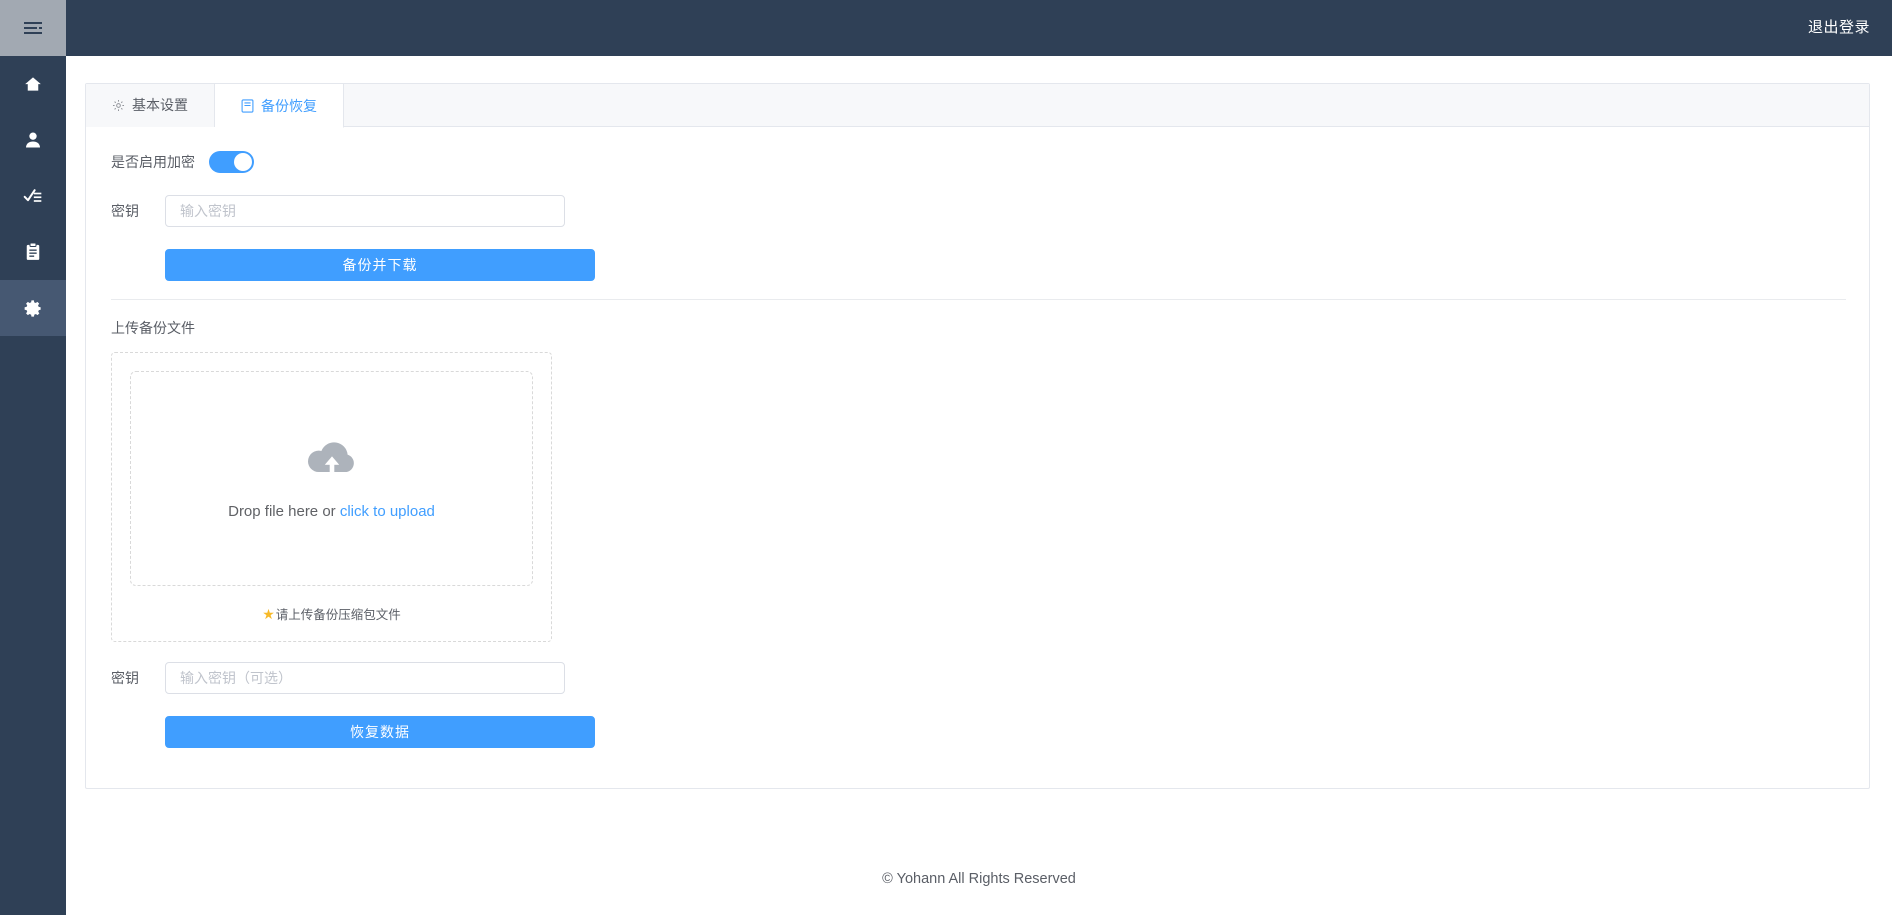  Describe the element at coordinates (977, 211) in the screenshot. I see `backup-key-row: 密钥` at that location.